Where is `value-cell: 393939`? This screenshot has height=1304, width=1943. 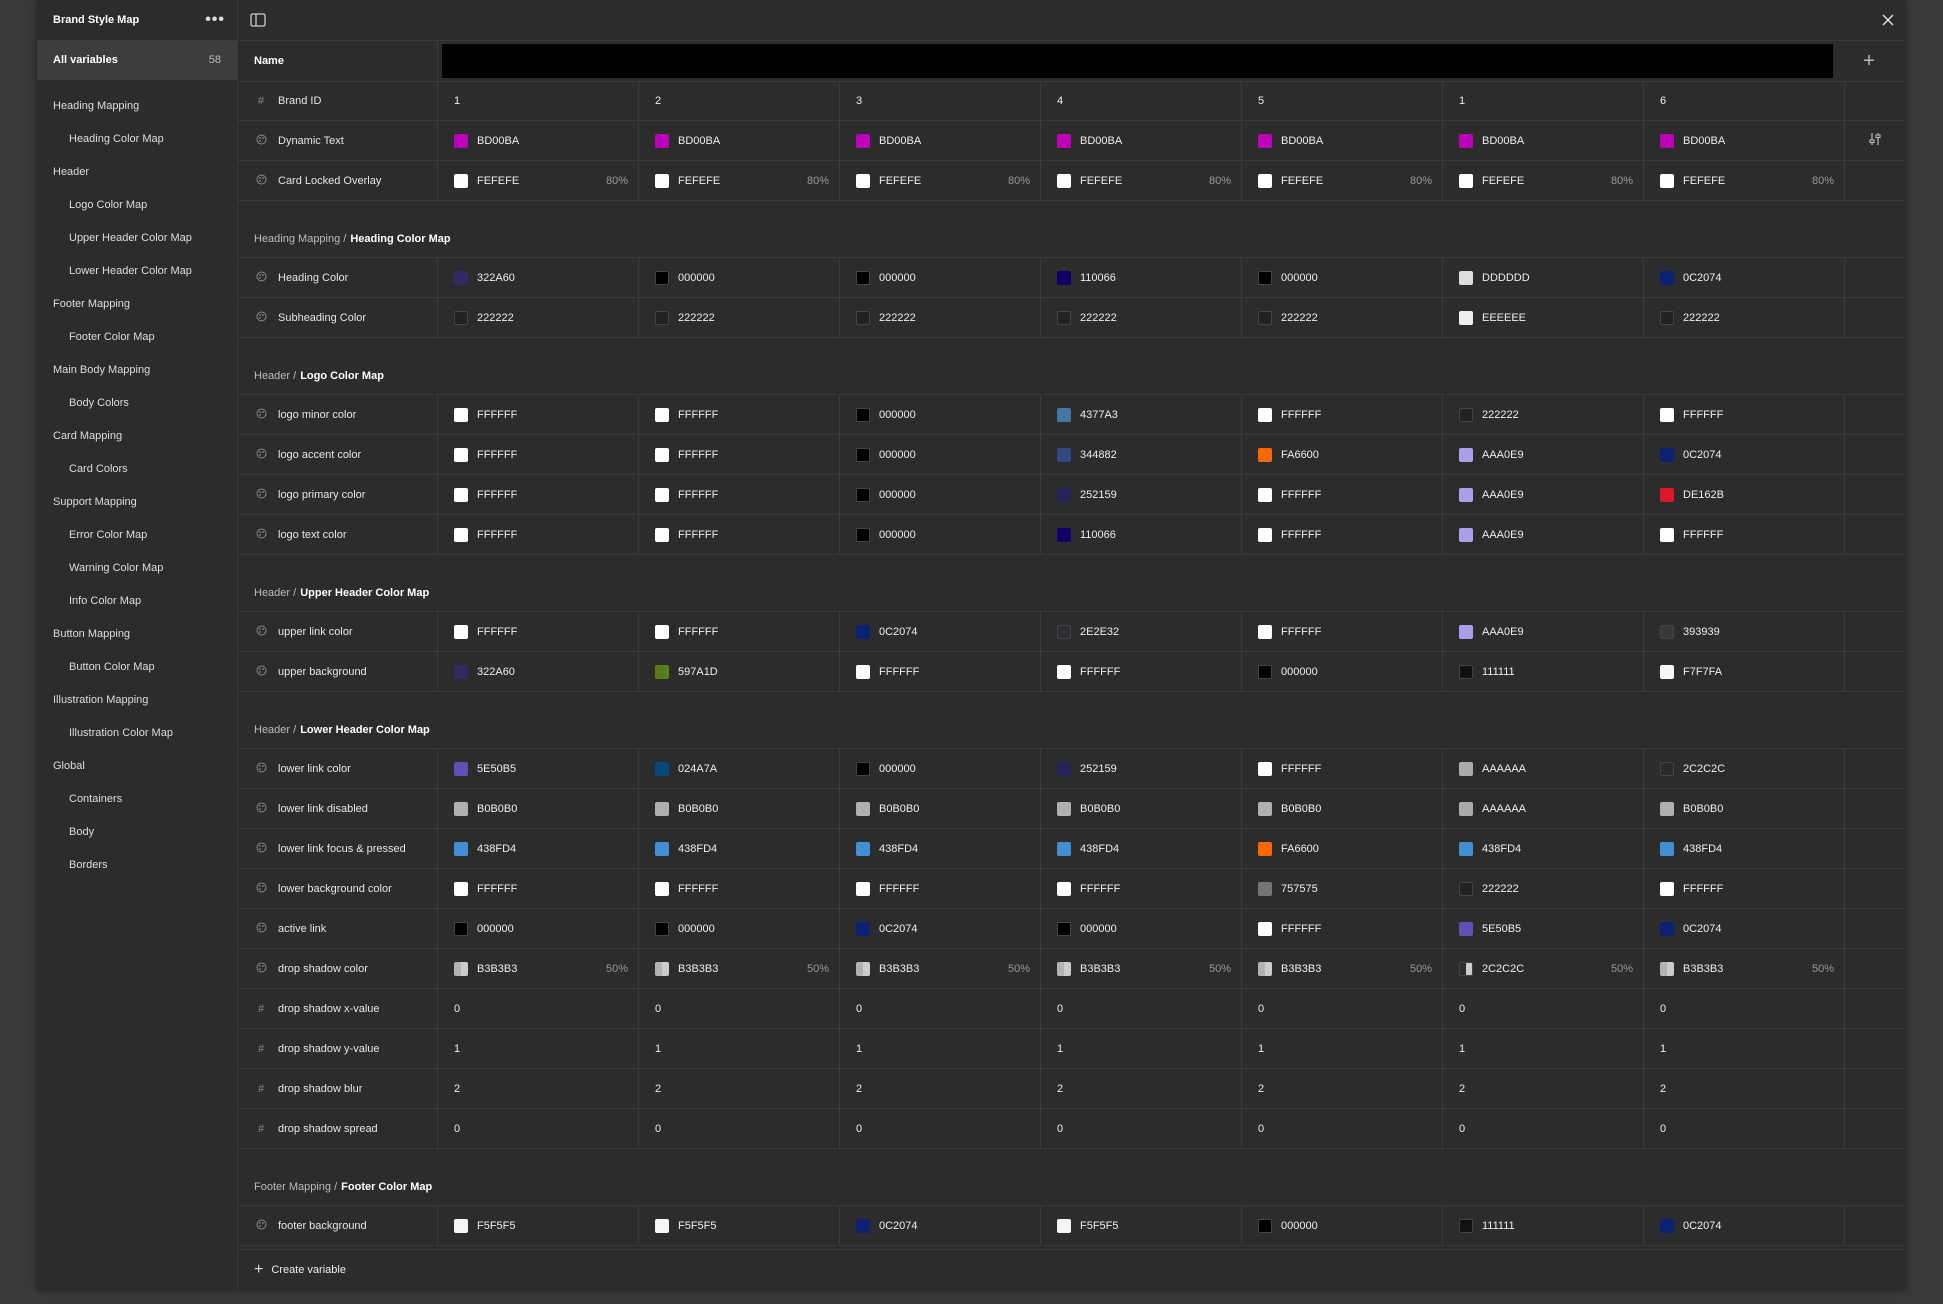
value-cell: 393939 is located at coordinates (1744, 631).